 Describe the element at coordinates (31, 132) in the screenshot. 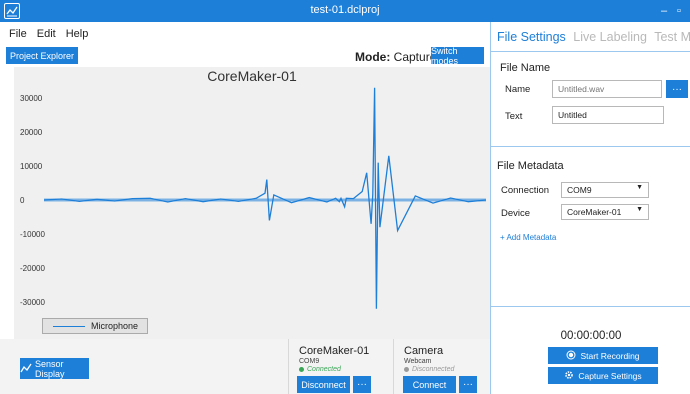

I see `y-tick-label: 20000` at that location.